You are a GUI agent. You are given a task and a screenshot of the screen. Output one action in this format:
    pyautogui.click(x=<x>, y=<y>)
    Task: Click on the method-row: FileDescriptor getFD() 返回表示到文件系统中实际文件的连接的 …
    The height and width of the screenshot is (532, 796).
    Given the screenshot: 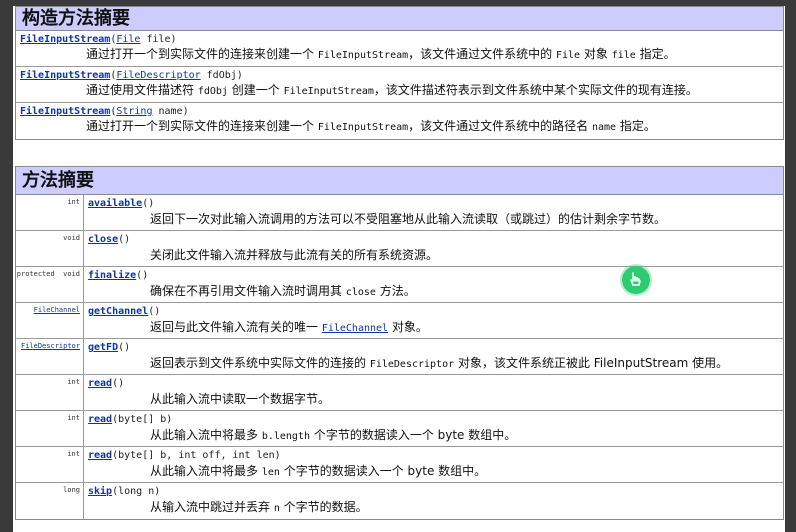 What is the action you would take?
    pyautogui.click(x=399, y=357)
    